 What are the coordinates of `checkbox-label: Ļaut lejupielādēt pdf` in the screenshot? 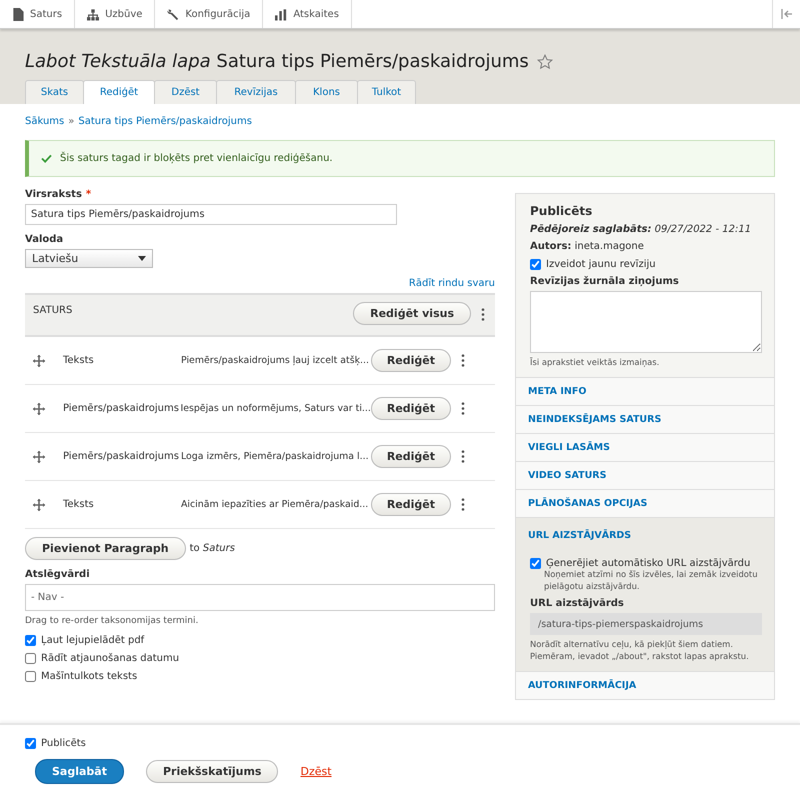 It's located at (92, 640).